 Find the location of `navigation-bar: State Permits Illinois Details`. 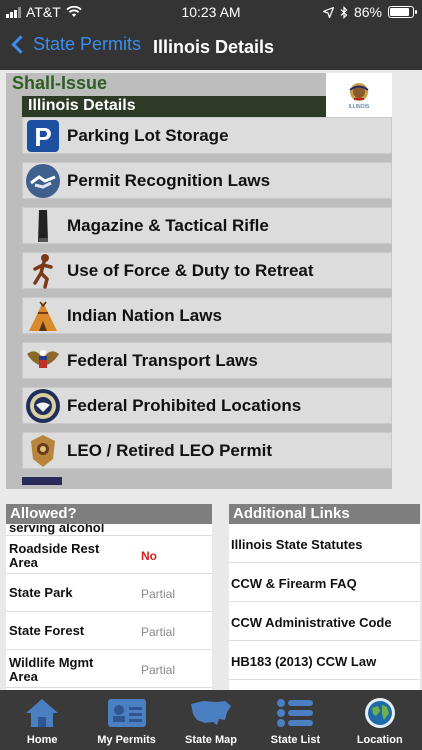

navigation-bar: State Permits Illinois Details is located at coordinates (211, 48).